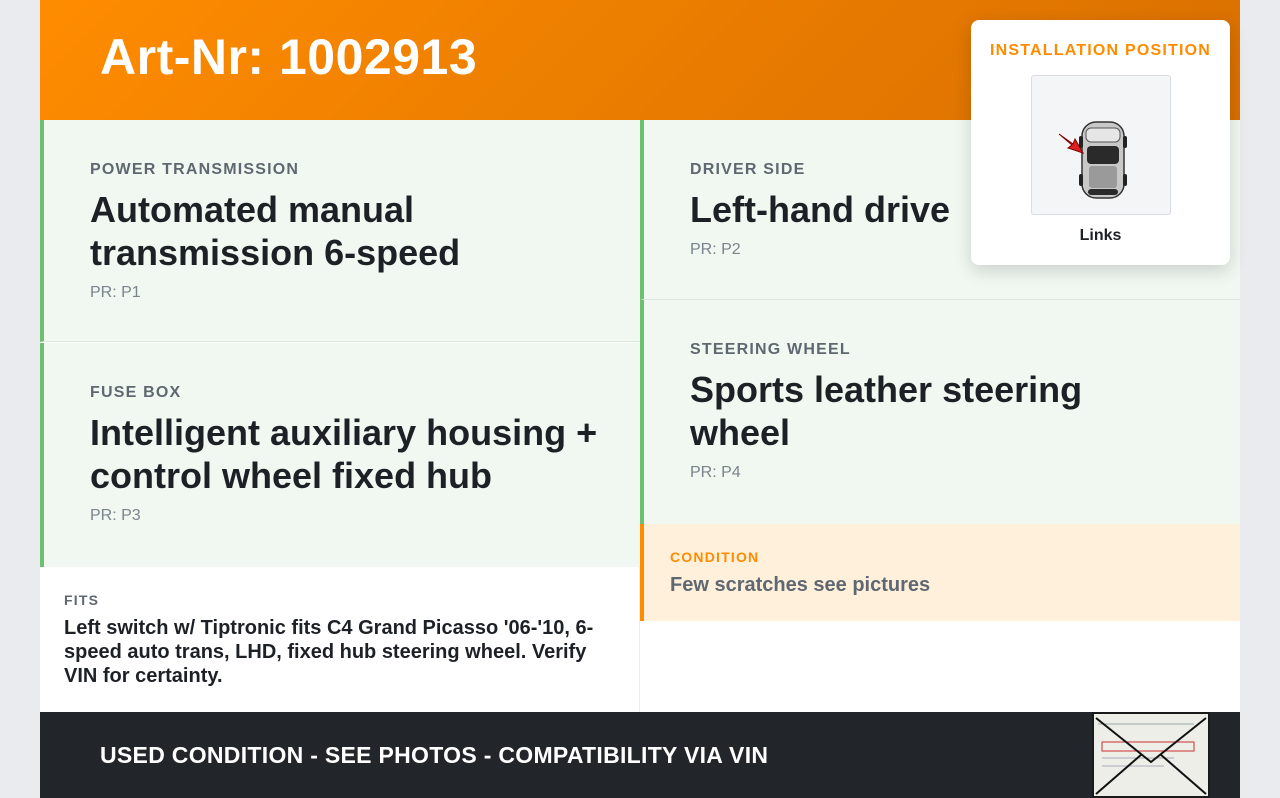 The image size is (1280, 798). I want to click on vin-document-thumbnail, so click(1151, 755).